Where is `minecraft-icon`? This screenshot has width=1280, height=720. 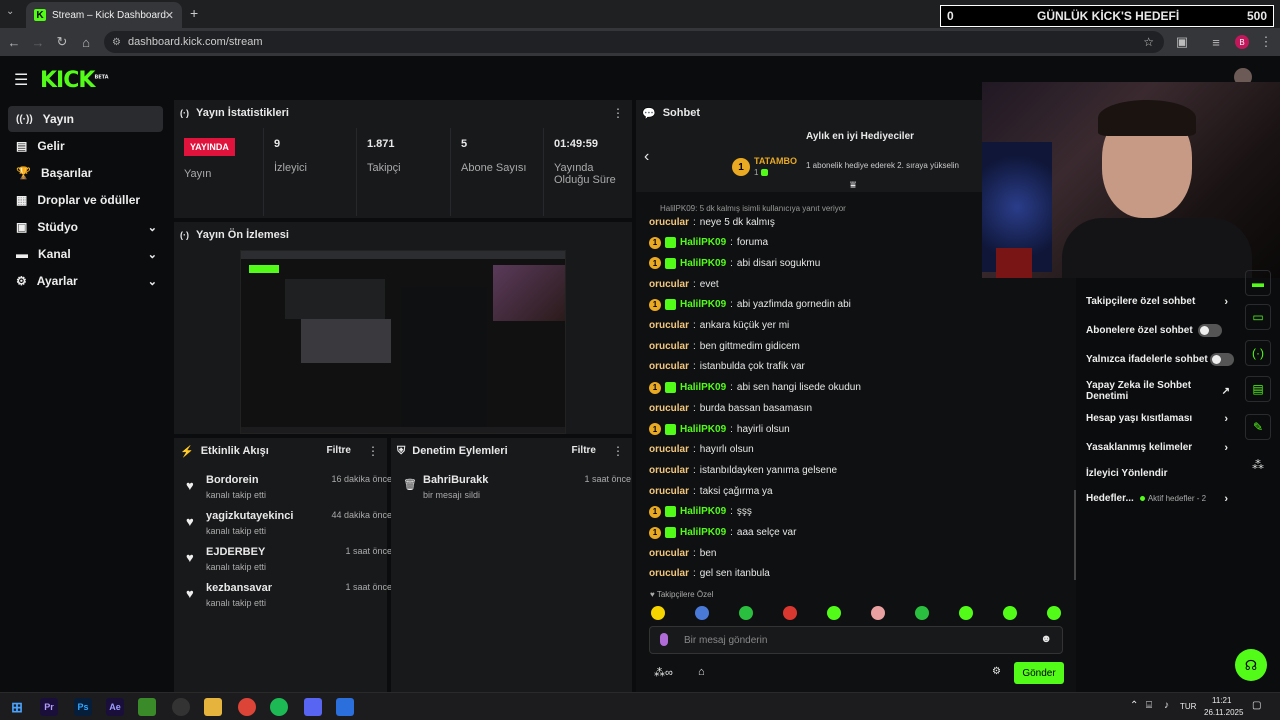 minecraft-icon is located at coordinates (147, 707).